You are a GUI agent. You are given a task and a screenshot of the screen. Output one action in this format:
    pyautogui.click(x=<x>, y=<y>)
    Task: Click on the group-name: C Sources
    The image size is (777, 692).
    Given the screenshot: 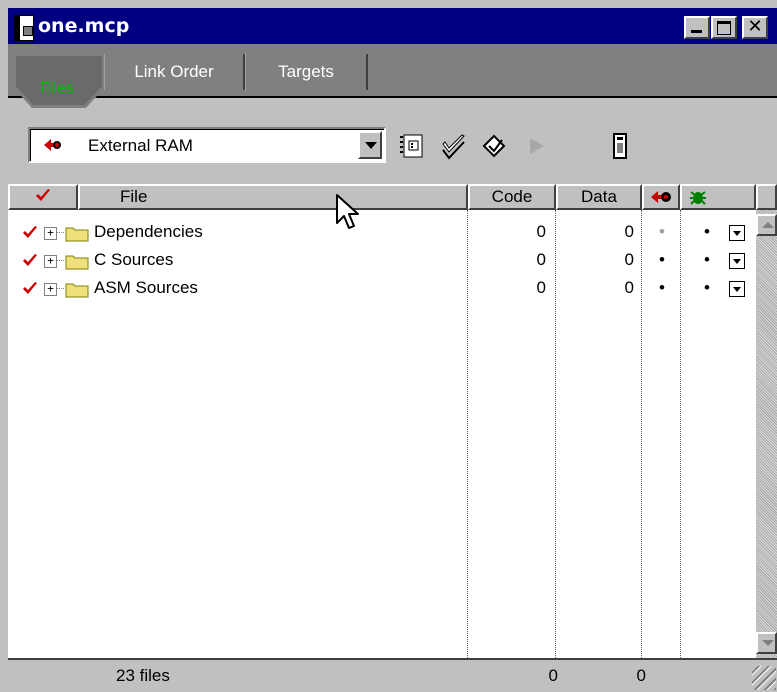 What is the action you would take?
    pyautogui.click(x=134, y=259)
    